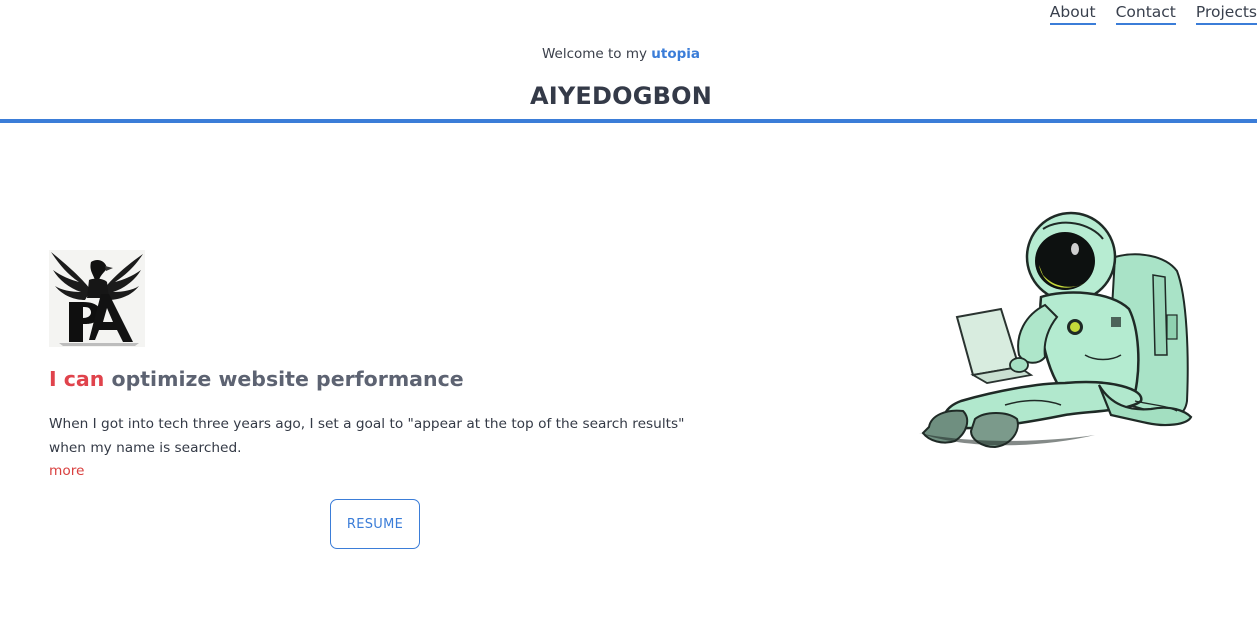 Image resolution: width=1257 pixels, height=626 pixels. What do you see at coordinates (66, 471) in the screenshot?
I see `more-link: more` at bounding box center [66, 471].